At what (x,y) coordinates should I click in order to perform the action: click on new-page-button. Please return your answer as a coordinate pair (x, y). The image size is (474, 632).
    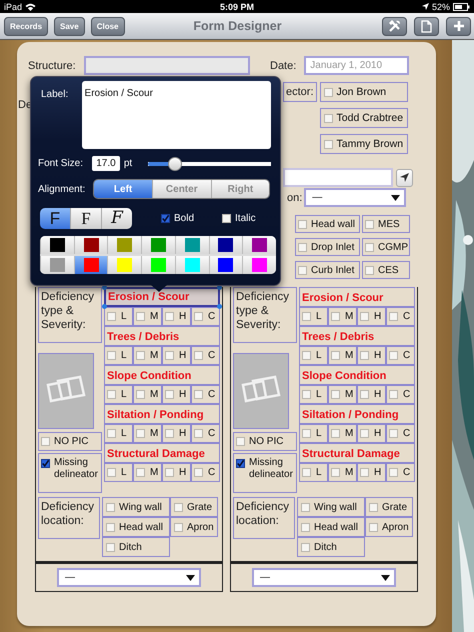
    Looking at the image, I should click on (426, 26).